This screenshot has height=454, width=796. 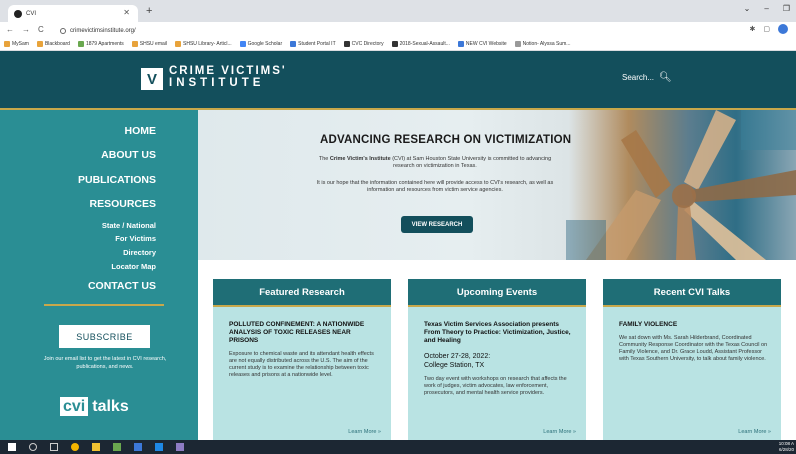 What do you see at coordinates (141, 131) in the screenshot?
I see `nav-home: HOME` at bounding box center [141, 131].